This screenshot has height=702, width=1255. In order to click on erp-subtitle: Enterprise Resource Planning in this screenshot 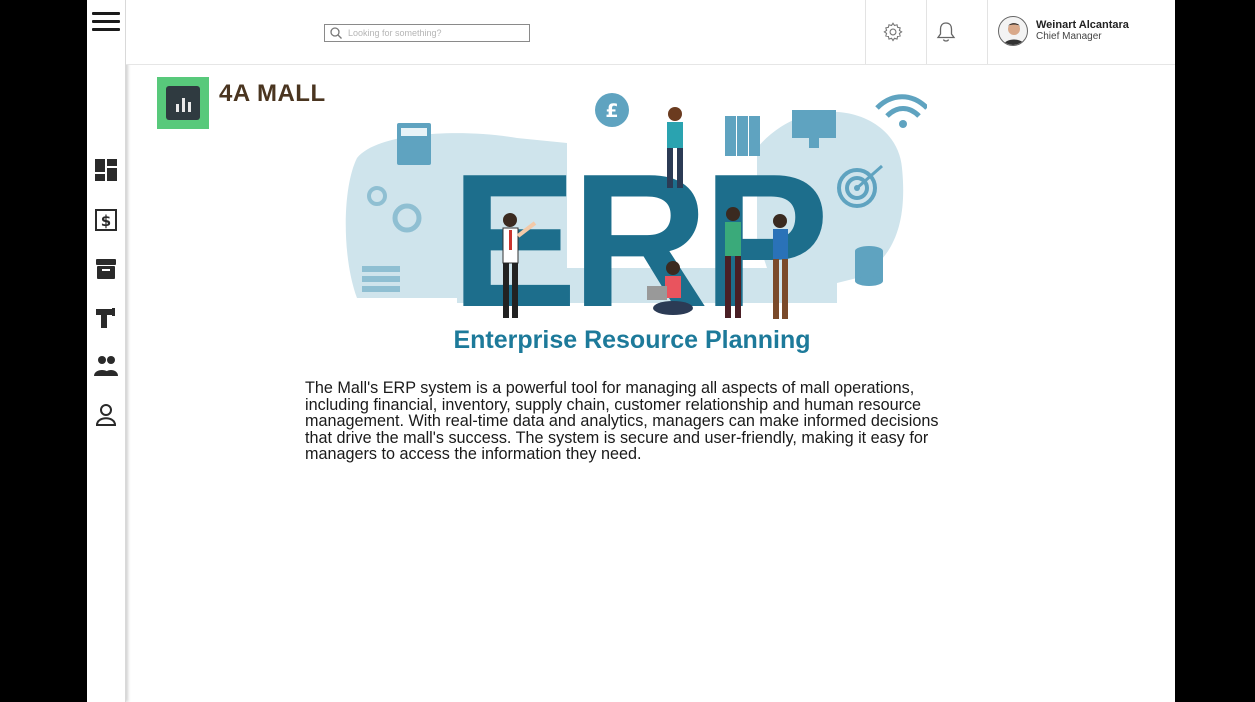, I will do `click(632, 340)`.